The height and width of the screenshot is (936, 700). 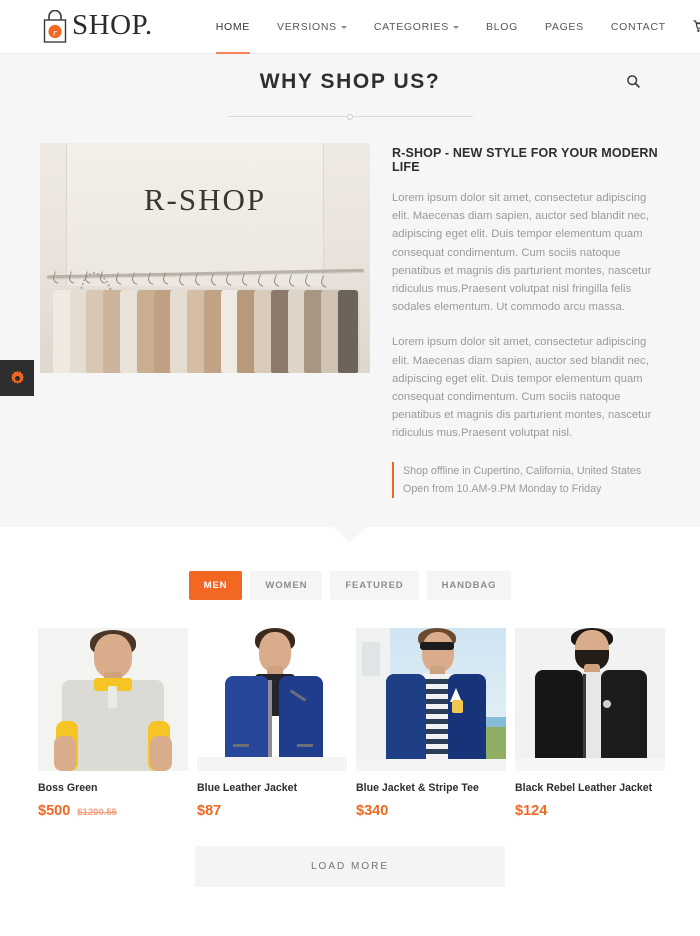 I want to click on filter-tab-women: WOMEN, so click(x=286, y=585).